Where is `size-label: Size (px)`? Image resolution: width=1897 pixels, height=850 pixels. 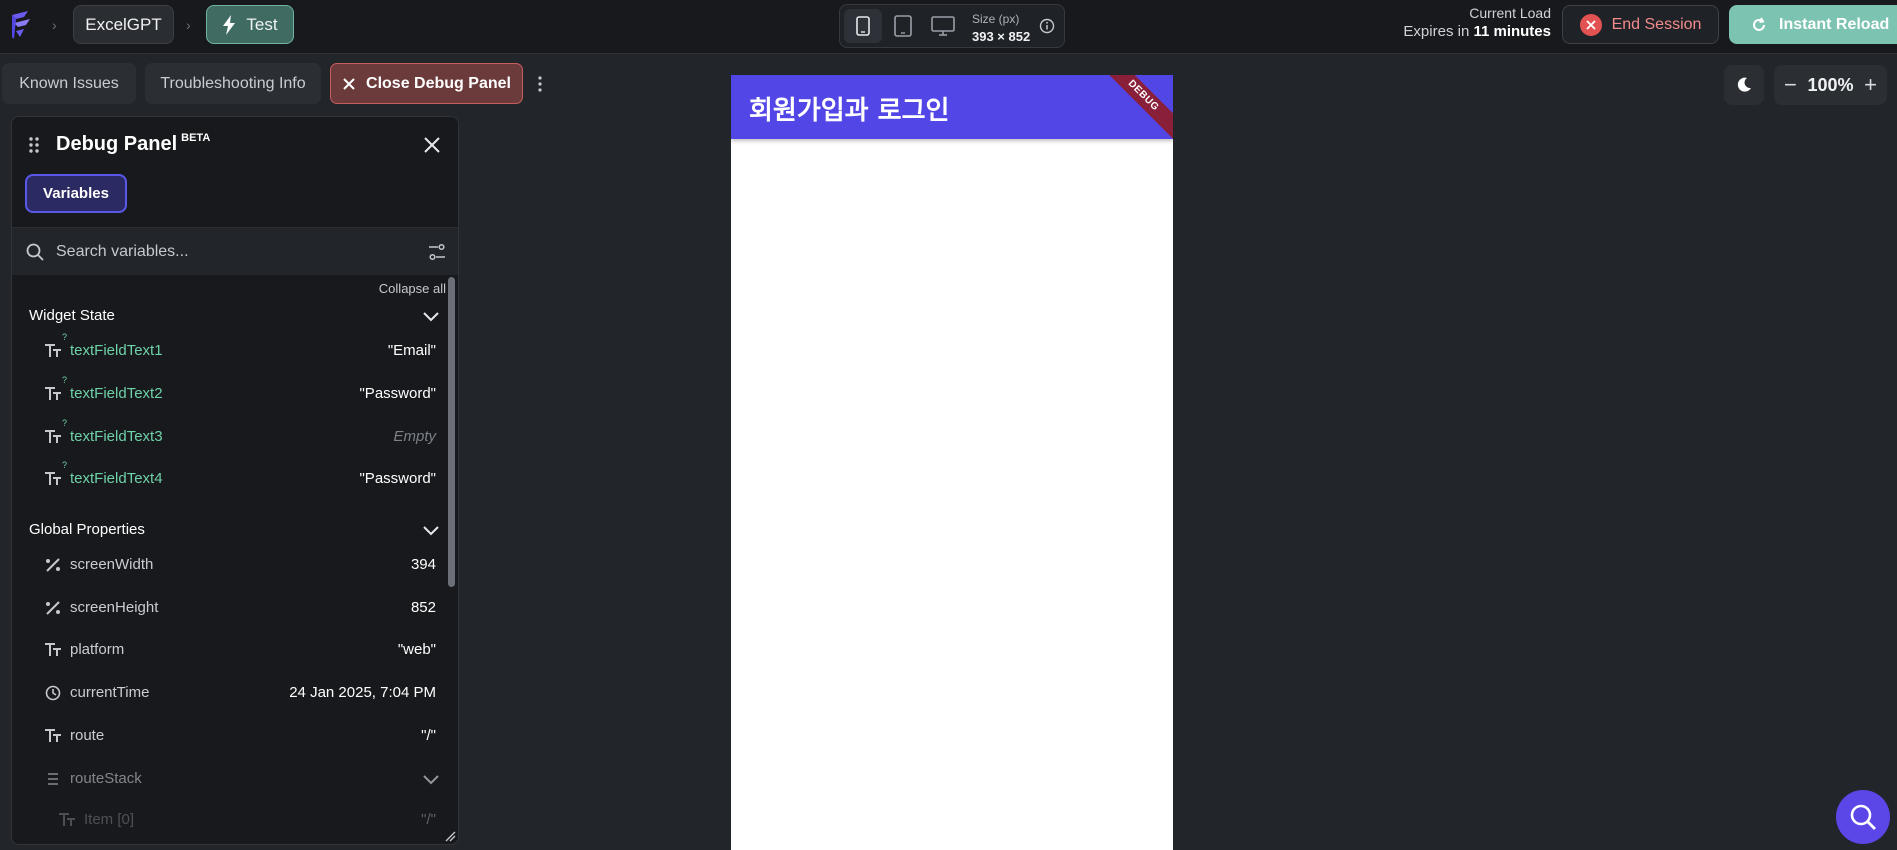
size-label: Size (px) is located at coordinates (996, 19).